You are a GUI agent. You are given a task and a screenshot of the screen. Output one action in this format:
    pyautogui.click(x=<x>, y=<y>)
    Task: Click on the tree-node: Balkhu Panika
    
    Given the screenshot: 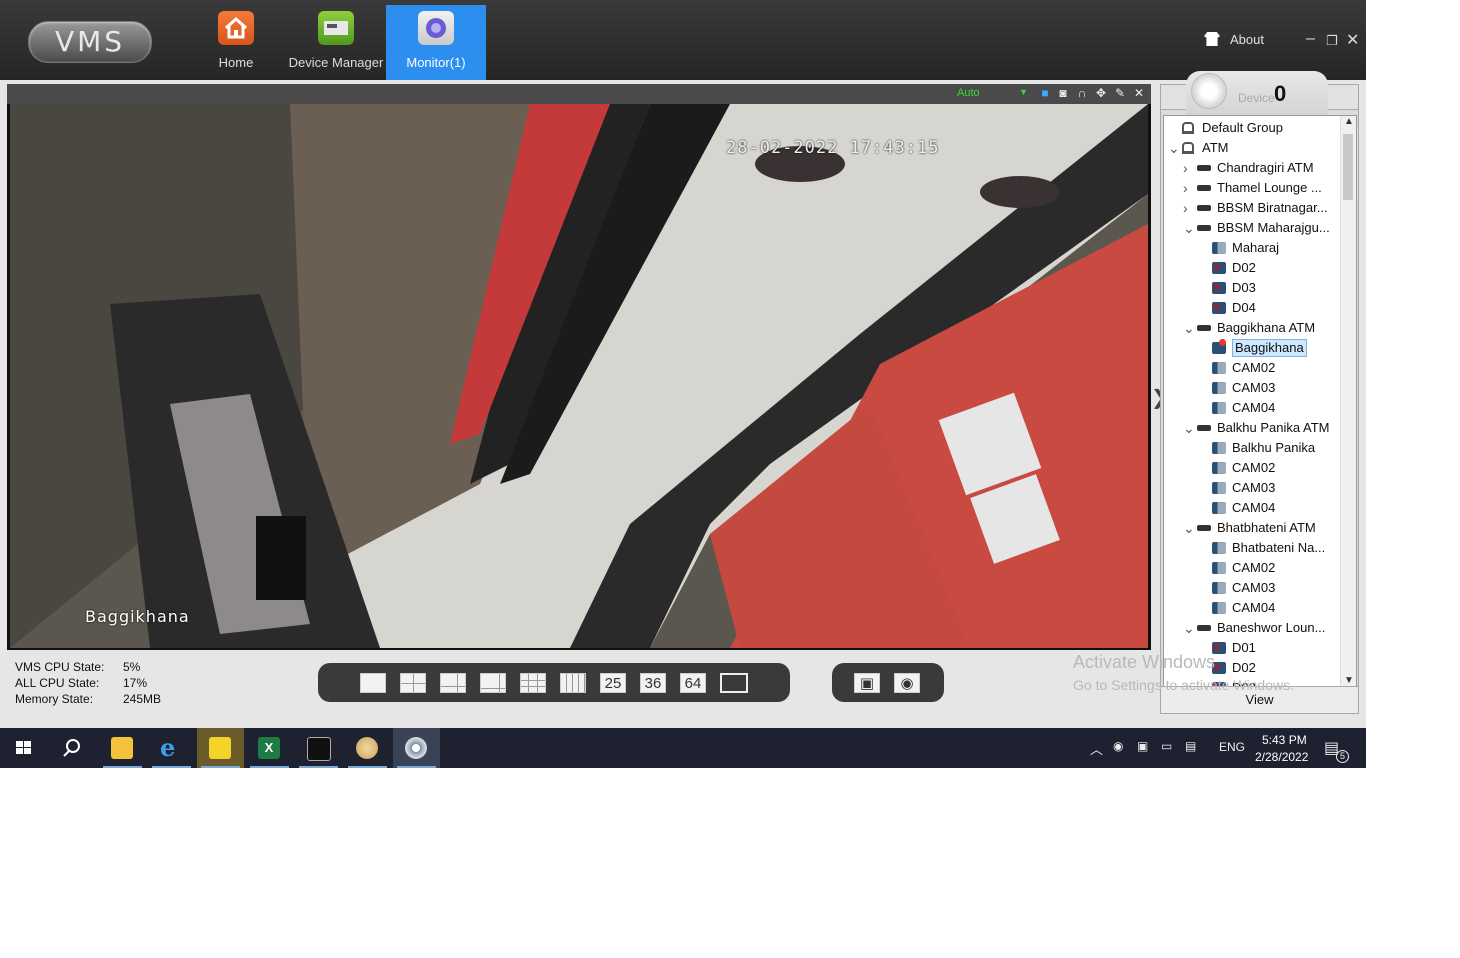 What is the action you would take?
    pyautogui.click(x=1253, y=448)
    